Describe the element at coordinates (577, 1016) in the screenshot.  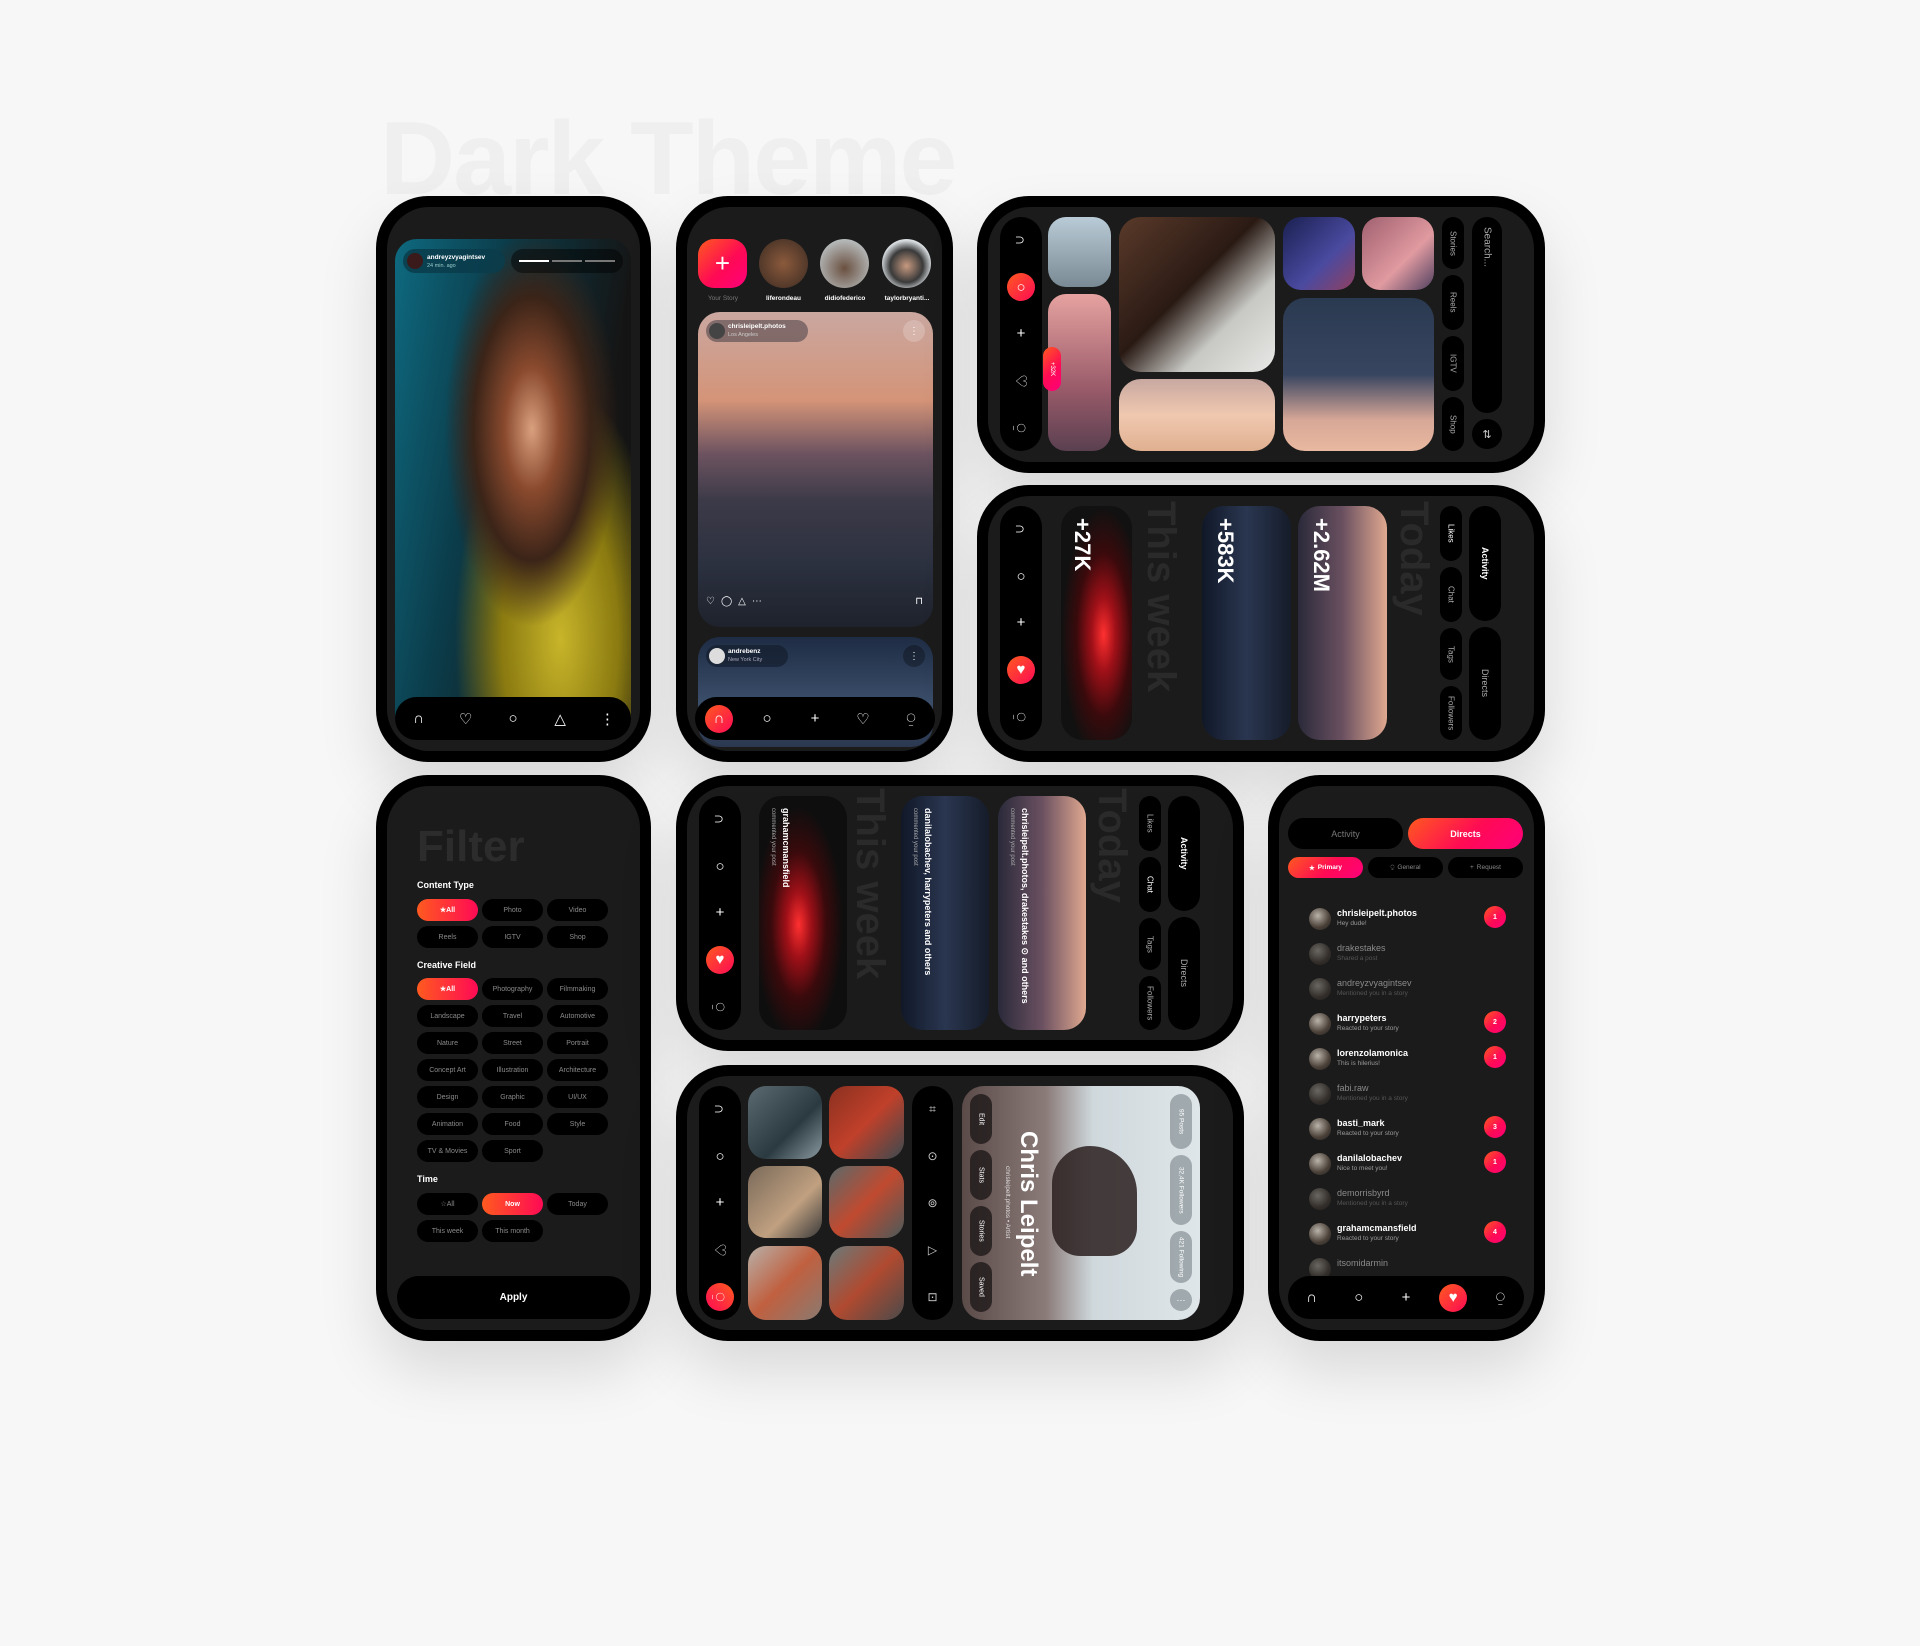
I see `filter-chip: Automotive` at that location.